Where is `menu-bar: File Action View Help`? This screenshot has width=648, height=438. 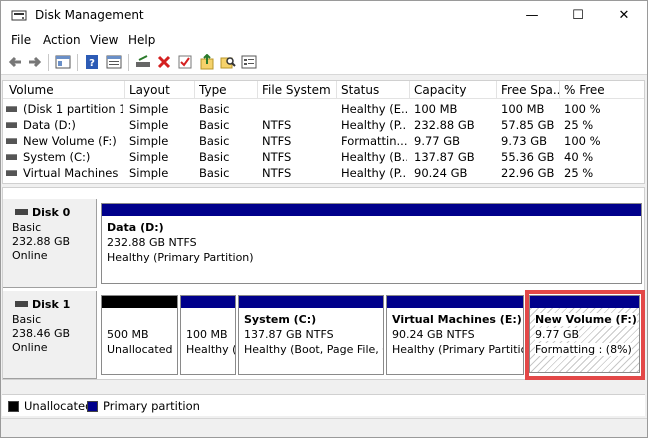 menu-bar: File Action View Help is located at coordinates (324, 40).